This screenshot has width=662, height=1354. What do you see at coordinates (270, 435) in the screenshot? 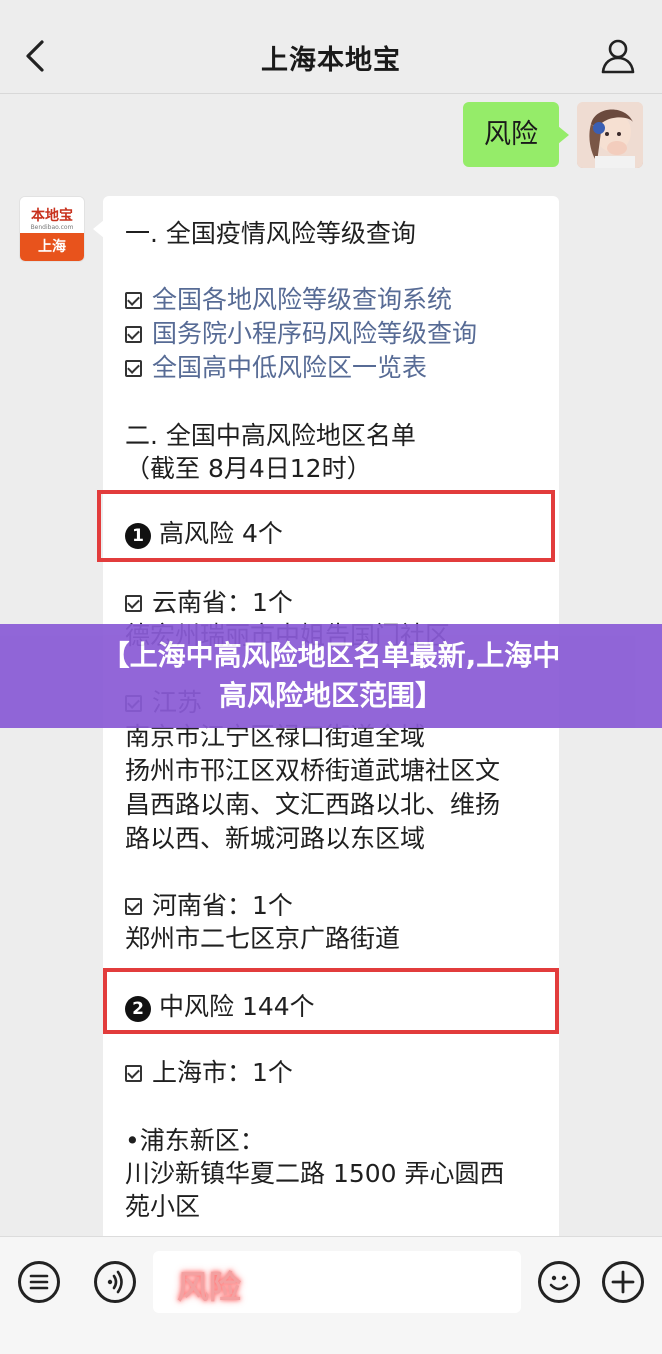
I see `section2-title: 二. 全国中高风险地区名单` at bounding box center [270, 435].